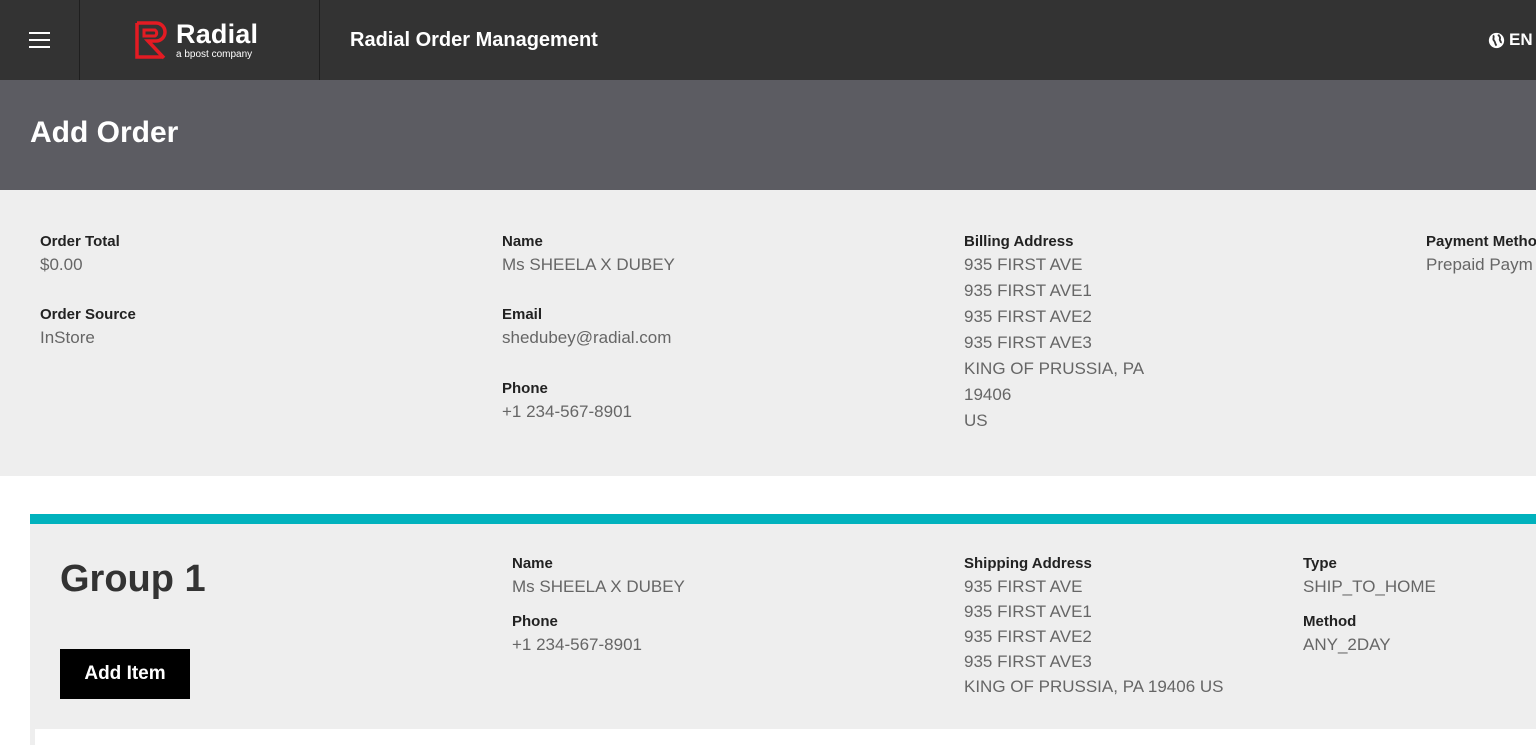  What do you see at coordinates (976, 420) in the screenshot?
I see `billing-address-line: US` at bounding box center [976, 420].